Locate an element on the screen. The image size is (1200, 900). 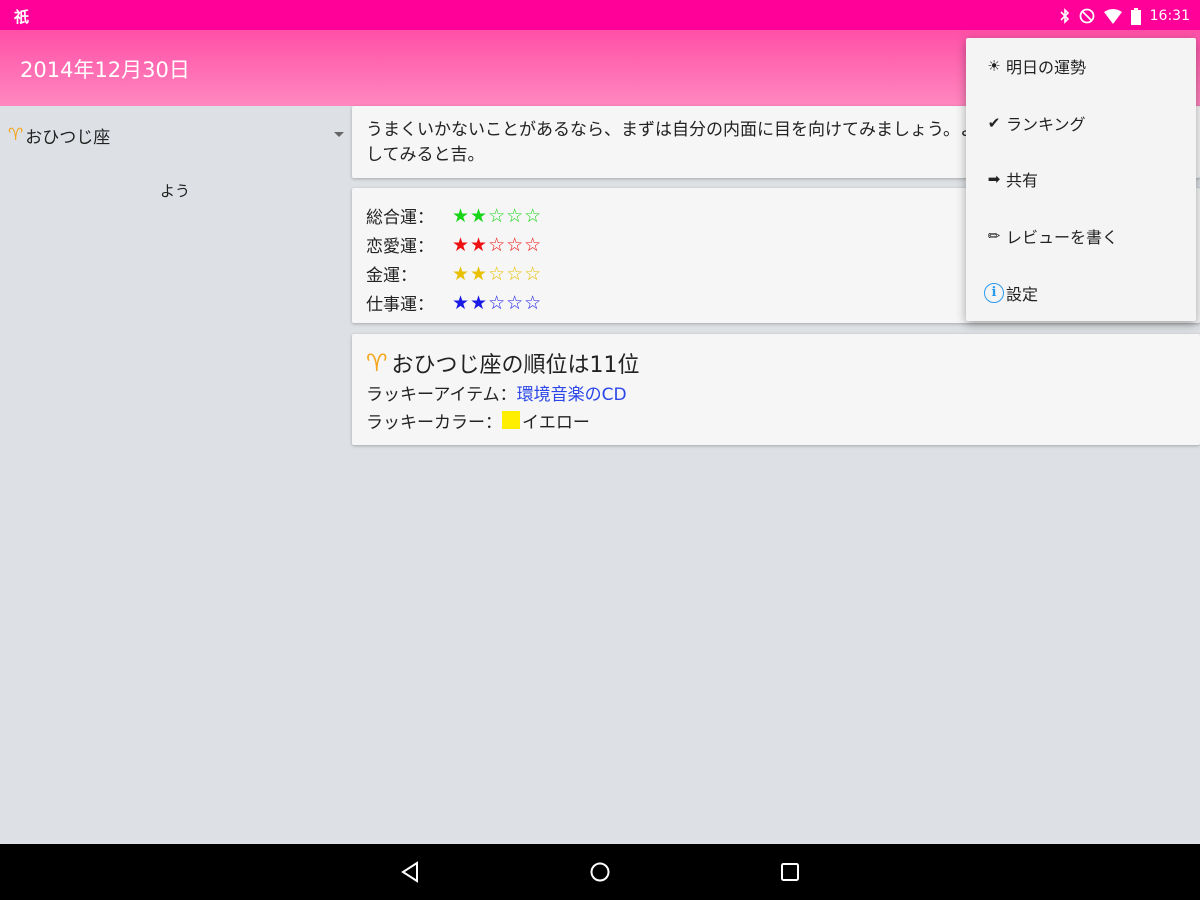
lucky-item-row: ラッキーアイテム： 環境音楽のCD is located at coordinates (776, 392).